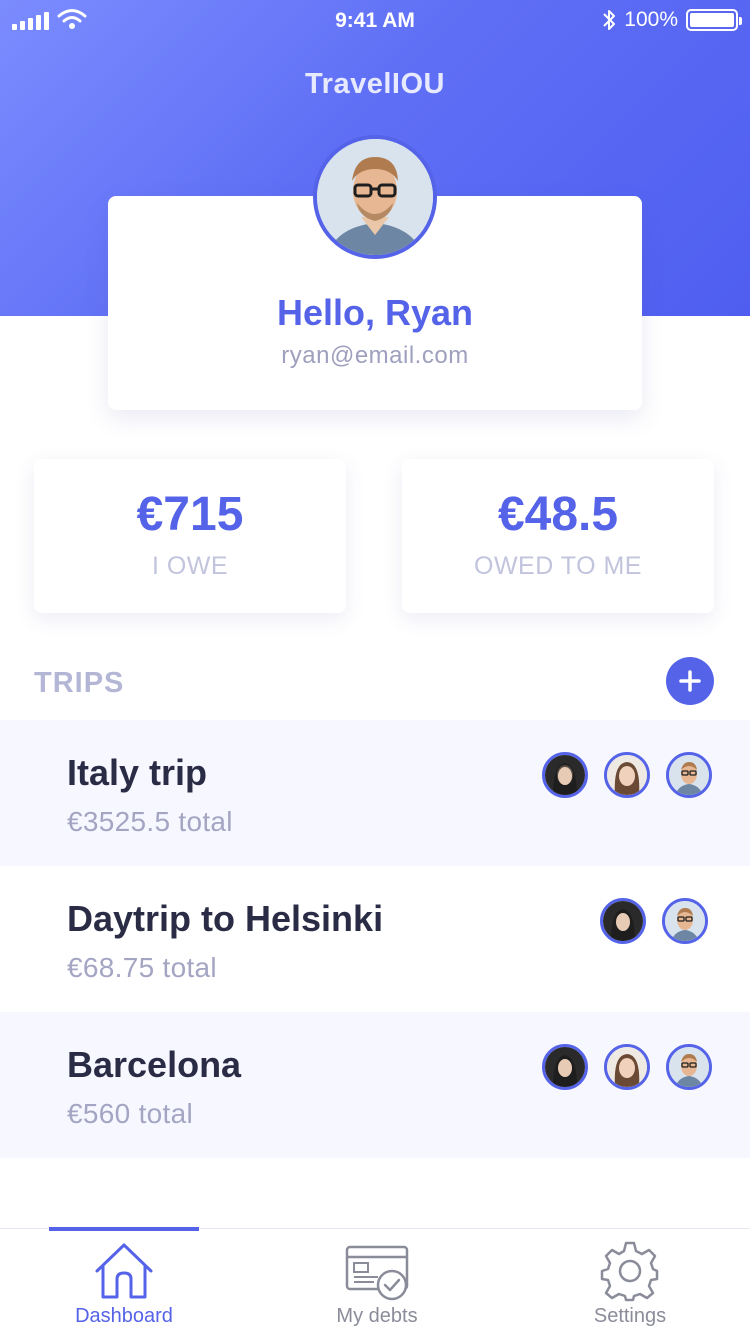  What do you see at coordinates (124, 1316) in the screenshot?
I see `tab-label: Dashboard` at bounding box center [124, 1316].